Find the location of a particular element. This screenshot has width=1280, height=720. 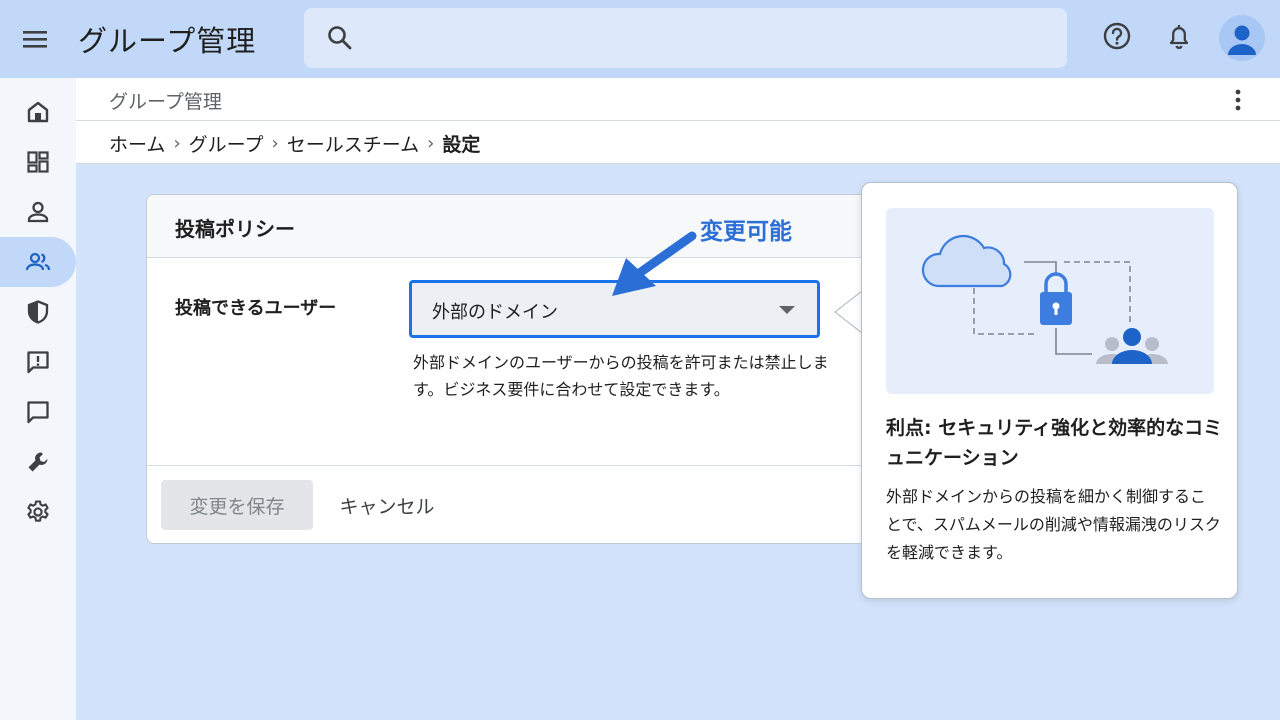

save-changes-button: 変更を保存 is located at coordinates (237, 505).